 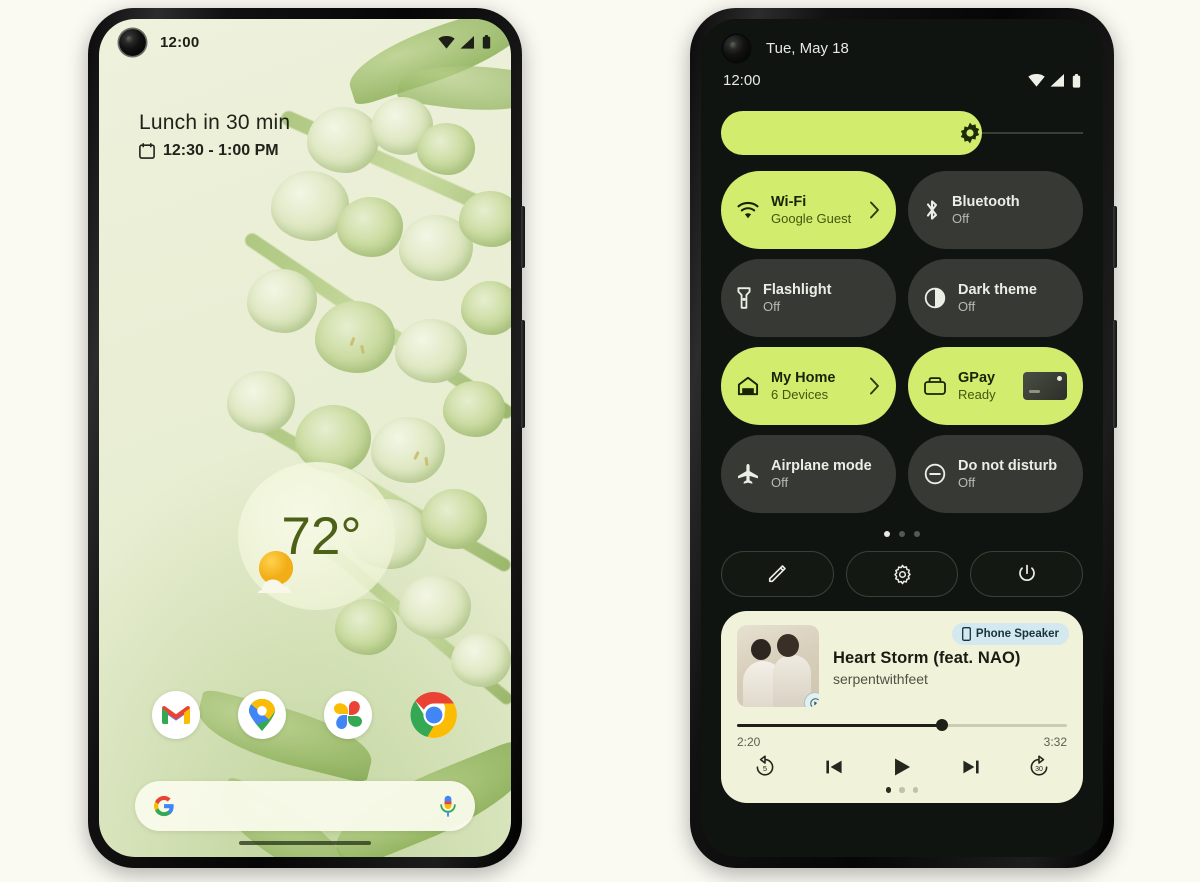 I want to click on svg-text: 5, so click(x=765, y=768).